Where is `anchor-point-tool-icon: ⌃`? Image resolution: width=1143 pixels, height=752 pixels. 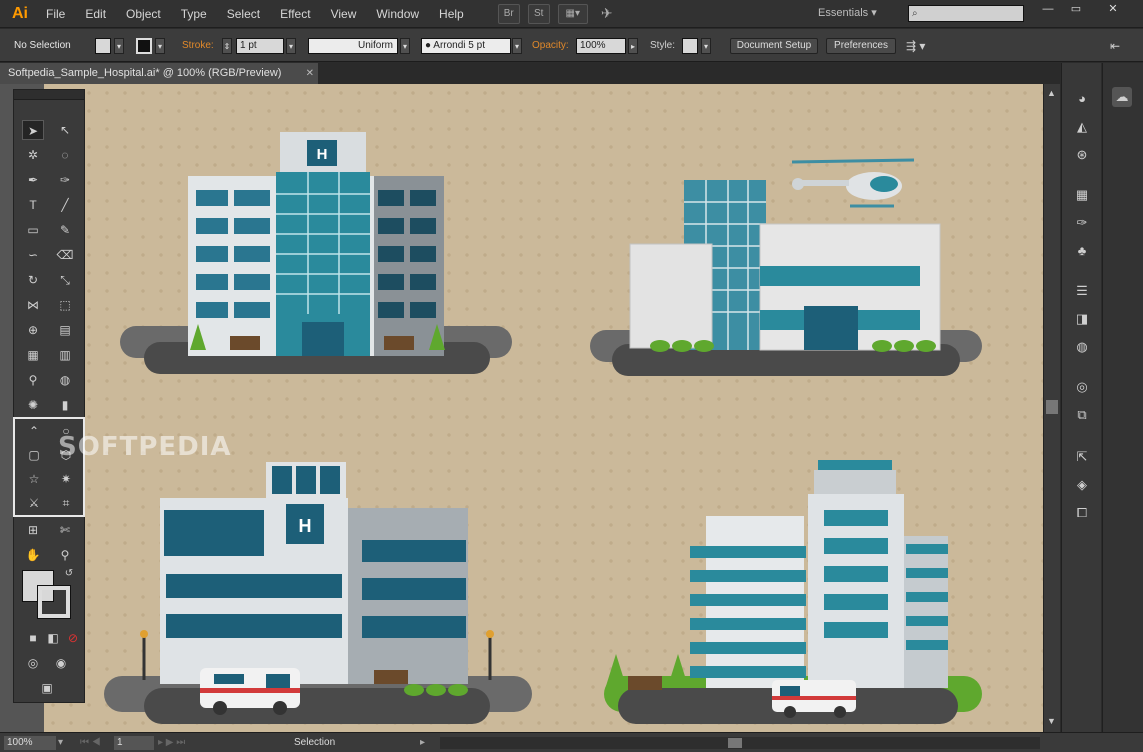
anchor-point-tool-icon: ⌃ is located at coordinates (34, 431).